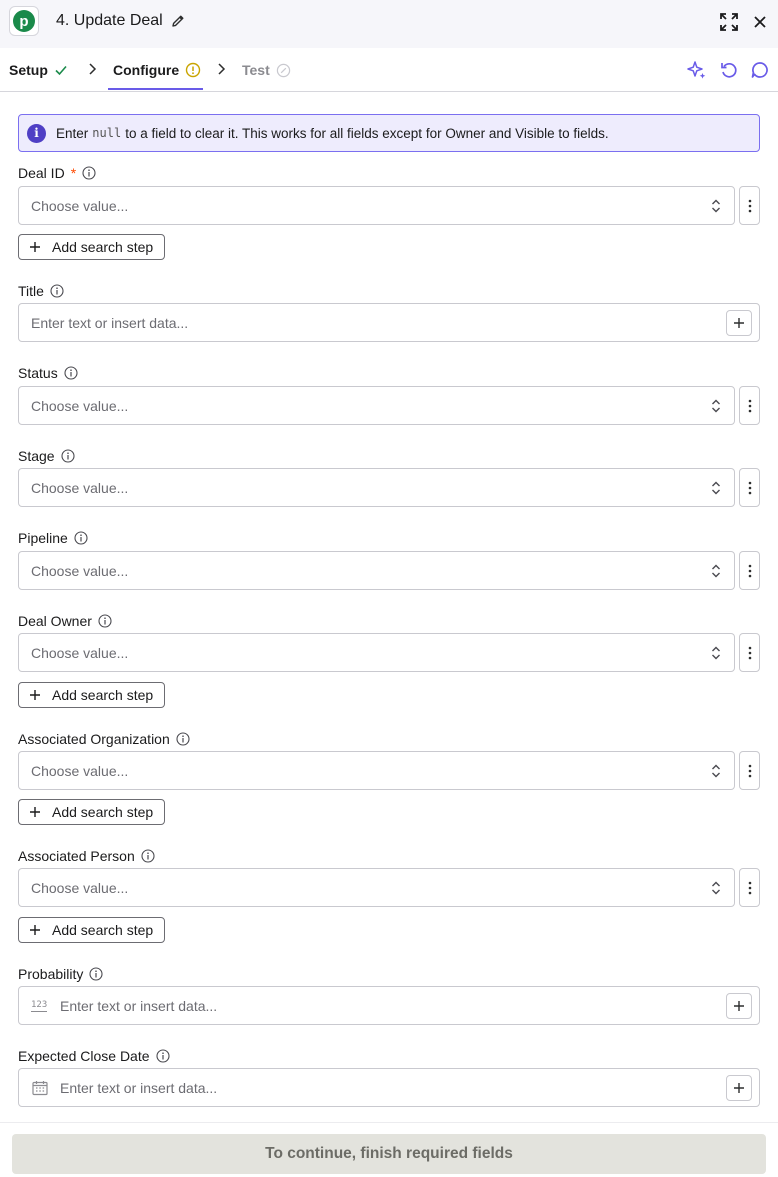 The image size is (778, 1177). I want to click on expected-close-date-label: Expected Close Date, so click(94, 1056).